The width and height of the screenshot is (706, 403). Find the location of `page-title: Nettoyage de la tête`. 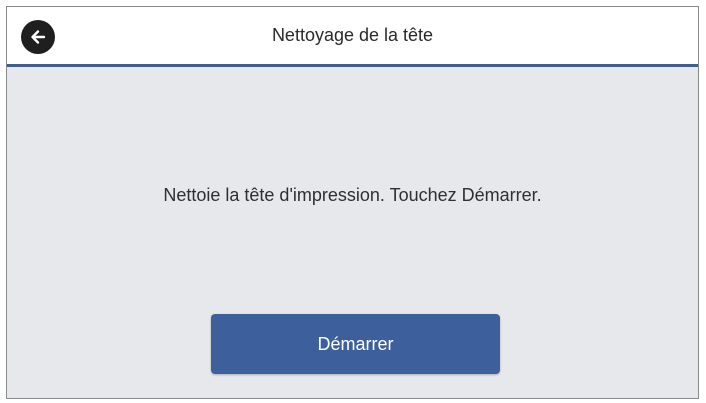

page-title: Nettoyage de la tête is located at coordinates (352, 35).